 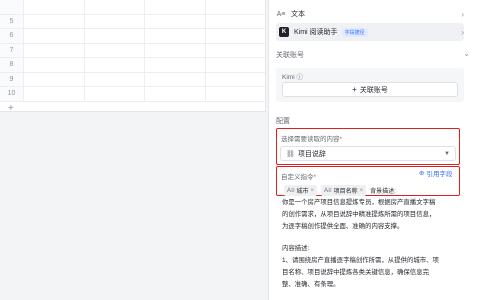 I want to click on field-type-label: 文本, so click(x=298, y=14).